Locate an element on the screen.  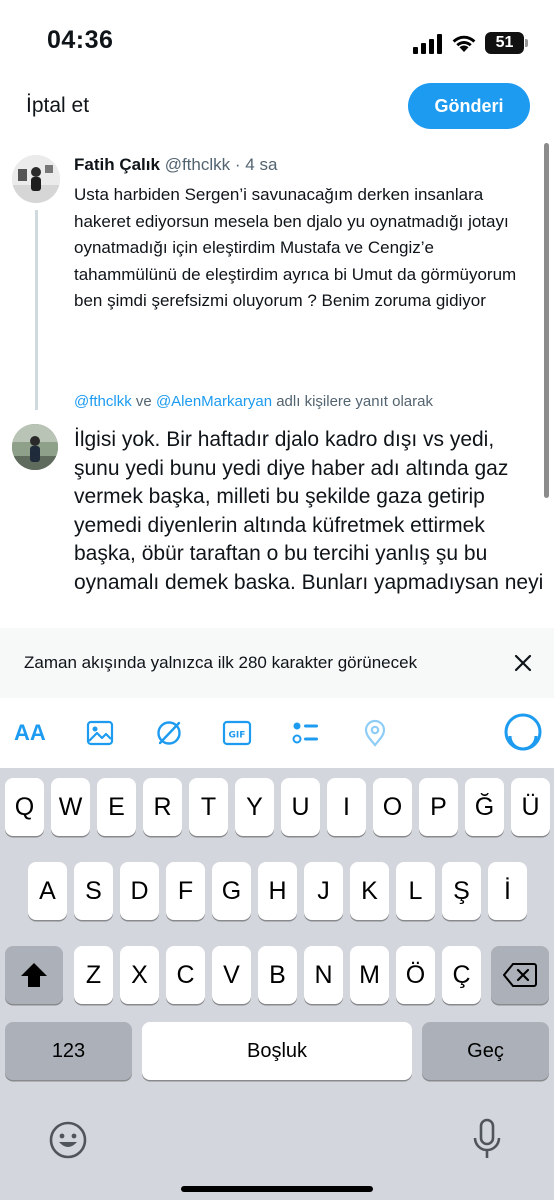
key-e: E is located at coordinates (116, 807).